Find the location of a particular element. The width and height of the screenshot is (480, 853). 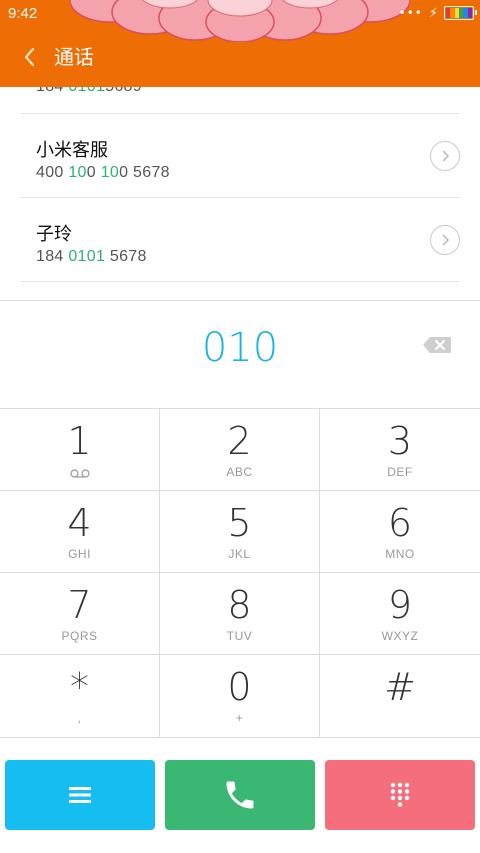

key-3: 3 DEF is located at coordinates (400, 450).